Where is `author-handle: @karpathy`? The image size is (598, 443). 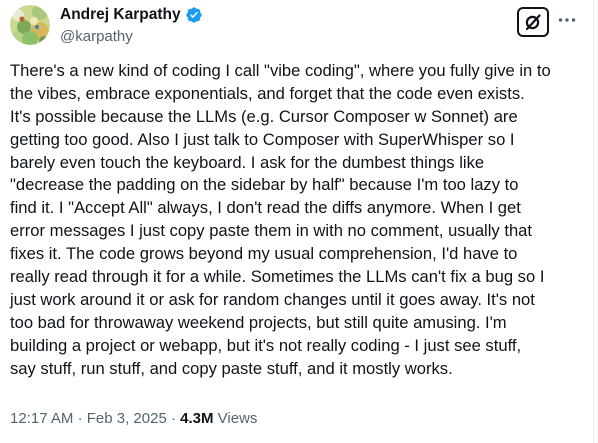 author-handle: @karpathy is located at coordinates (131, 36).